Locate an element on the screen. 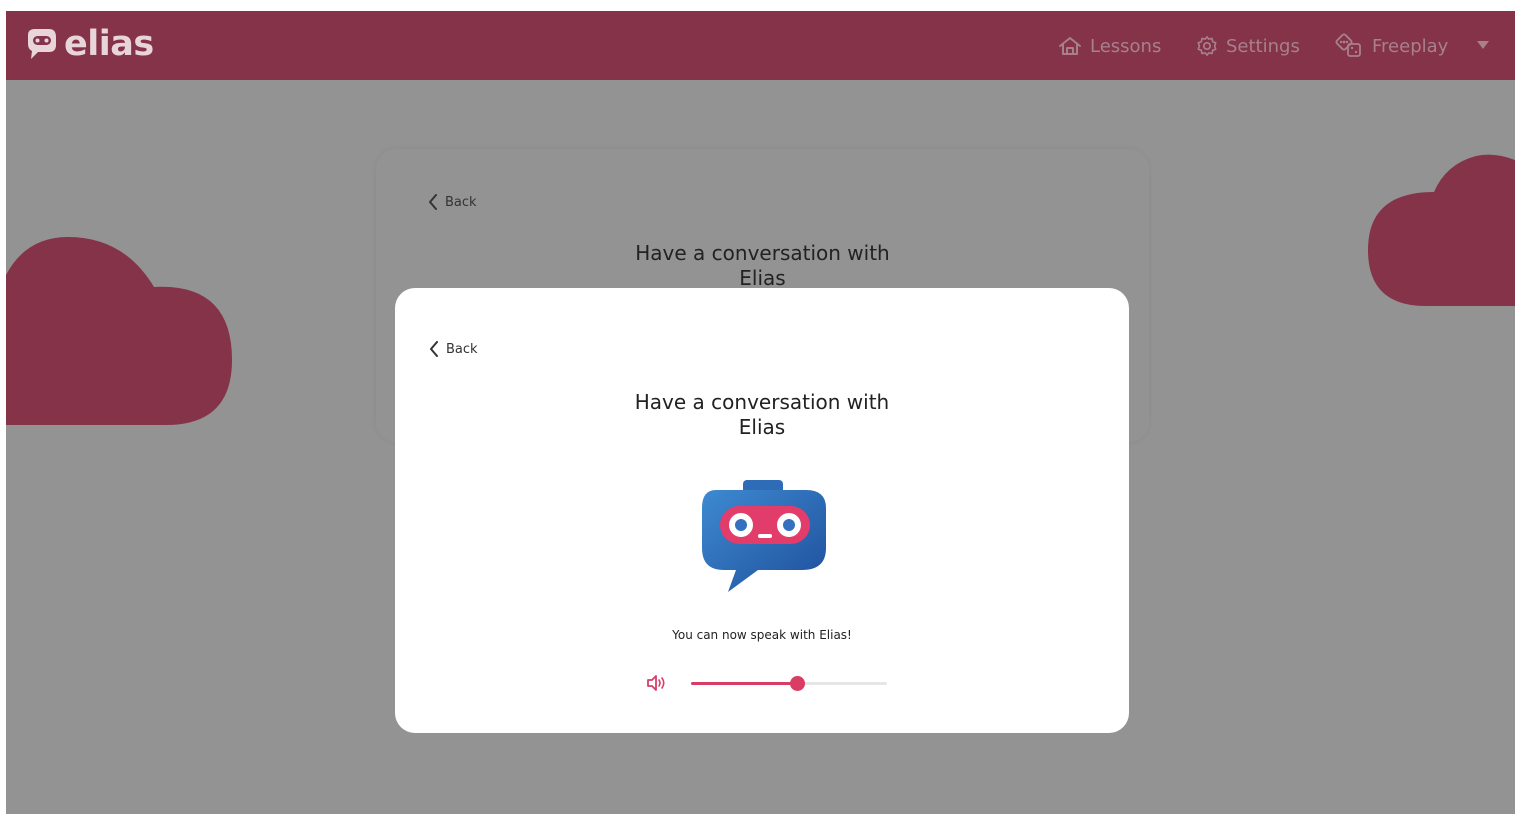 This screenshot has height=814, width=1522. home-icon is located at coordinates (1070, 46).